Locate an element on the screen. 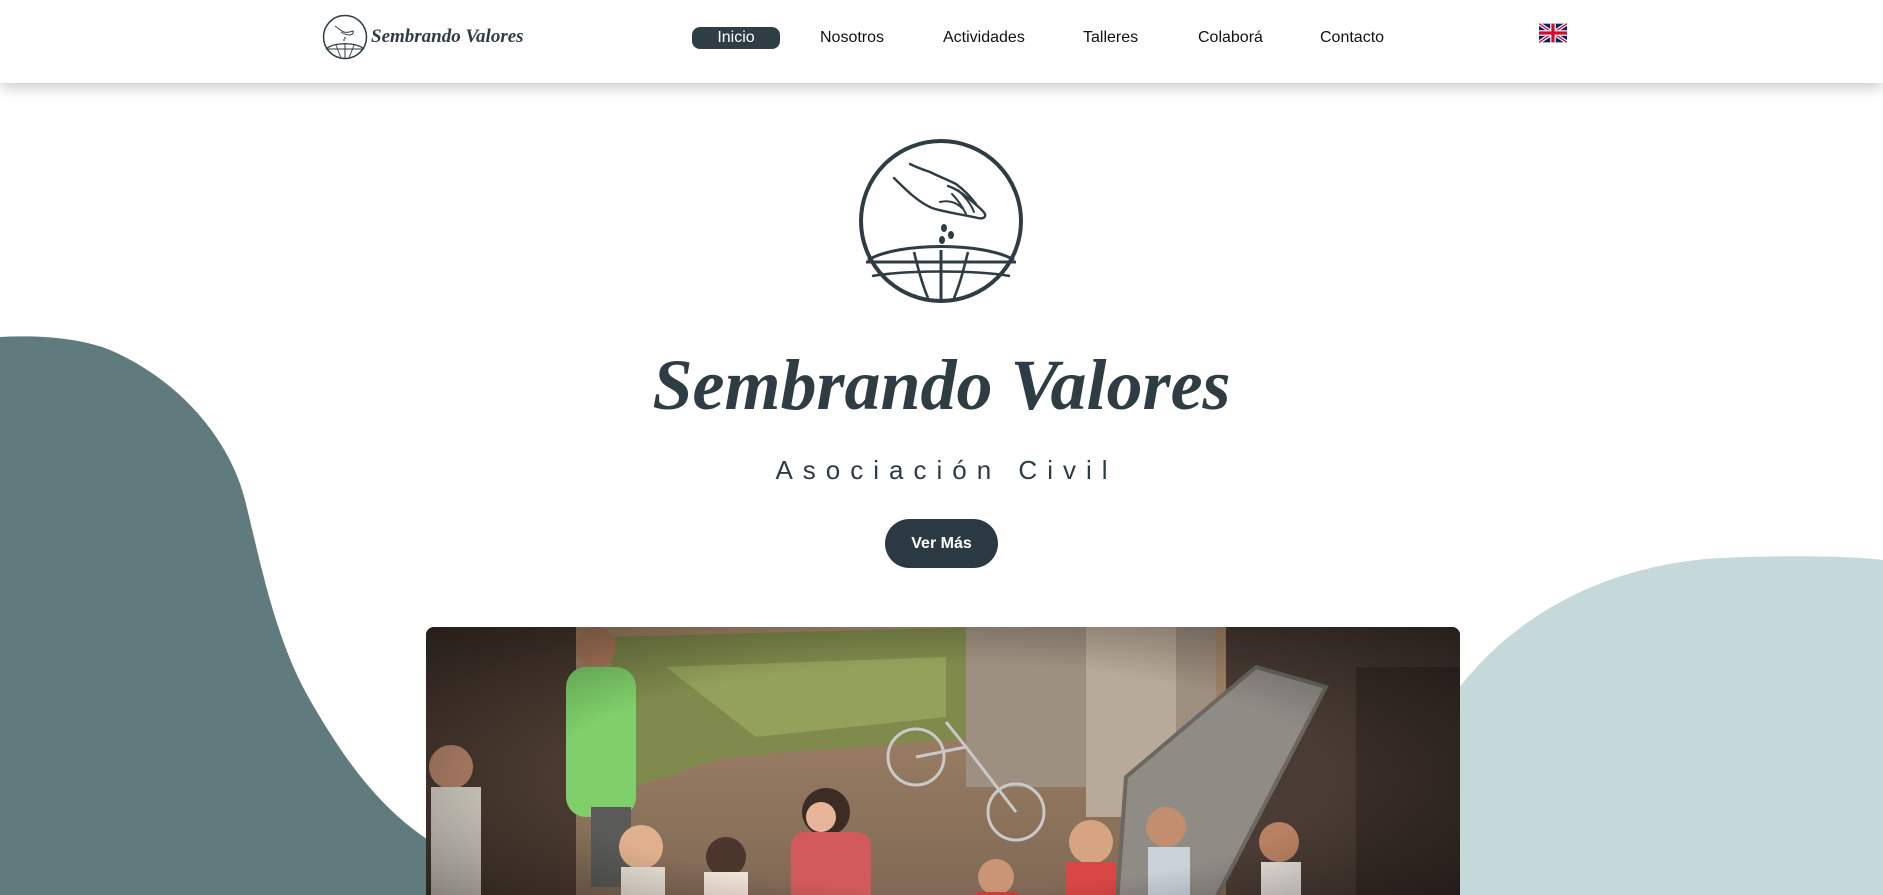  nav-item-actividades: Actividades is located at coordinates (984, 38).